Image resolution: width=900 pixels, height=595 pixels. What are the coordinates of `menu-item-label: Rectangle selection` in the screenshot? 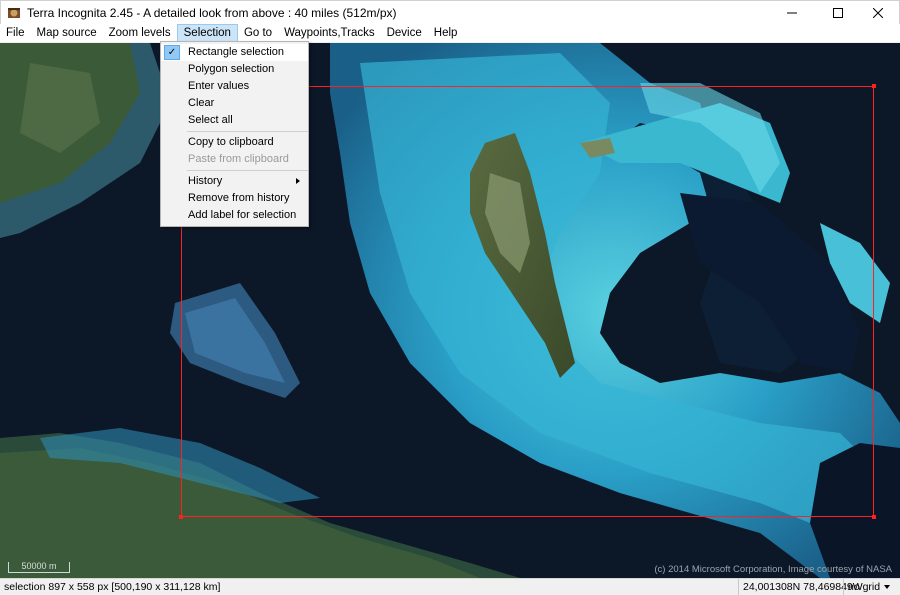 It's located at (236, 52).